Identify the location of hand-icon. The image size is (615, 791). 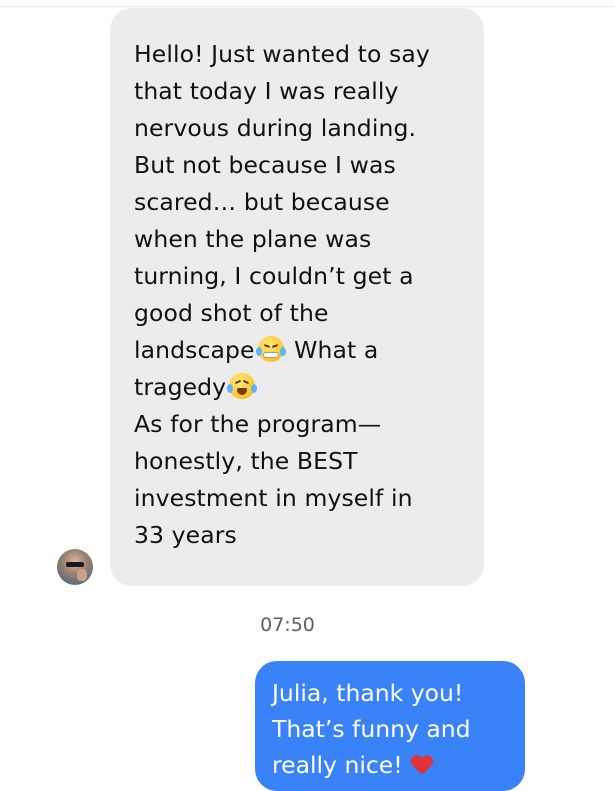
(82, 575).